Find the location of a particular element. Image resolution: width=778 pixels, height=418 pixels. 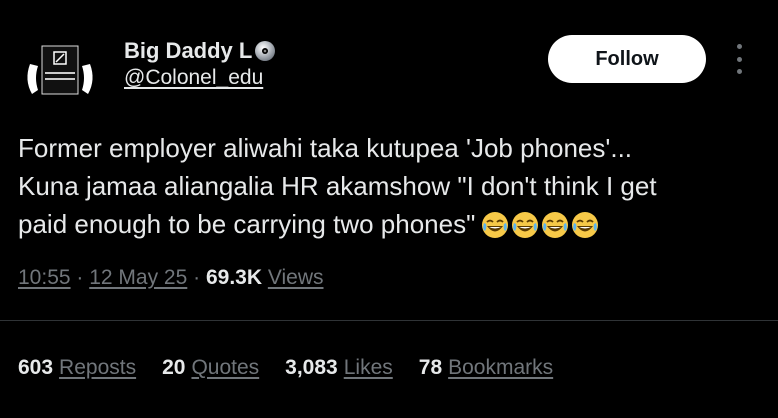

tweet-meta: 10:55 · 12 May 25 · 69.3K Views is located at coordinates (171, 278).